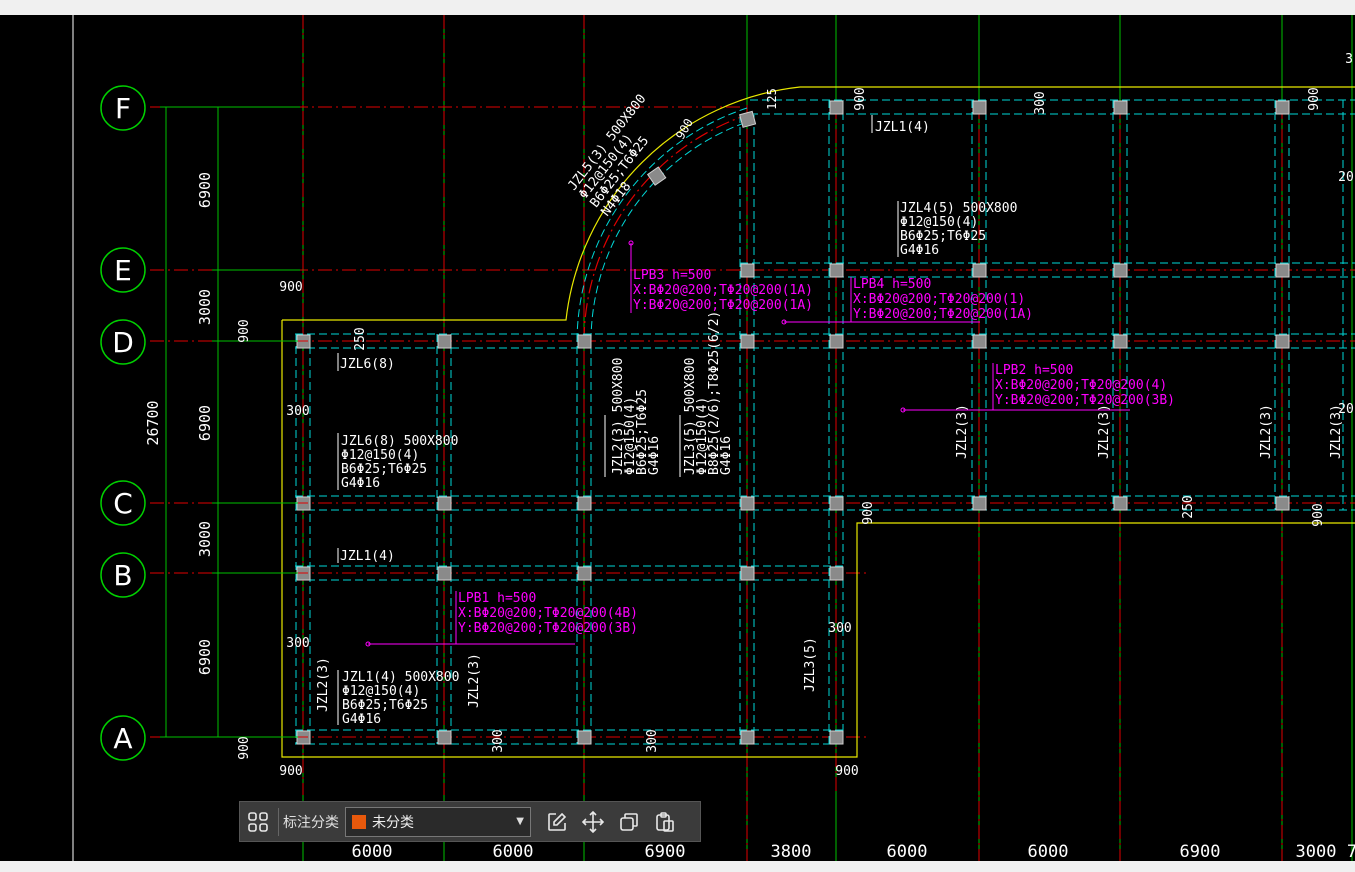 This screenshot has width=1355, height=872. Describe the element at coordinates (557, 822) in the screenshot. I see `edit-icon` at that location.